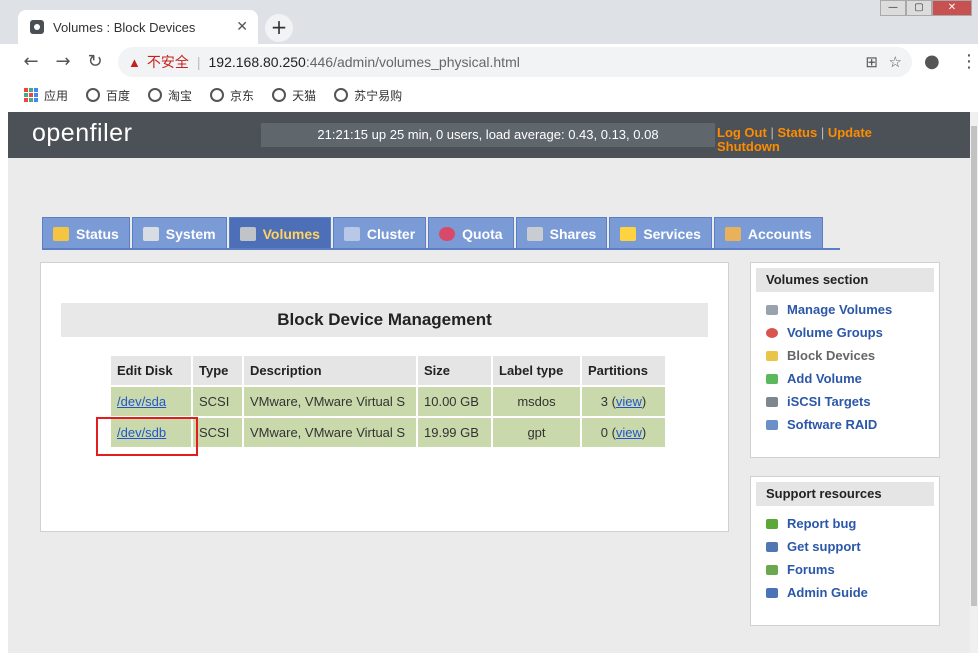  What do you see at coordinates (893, 8) in the screenshot?
I see `minimize-button: —` at bounding box center [893, 8].